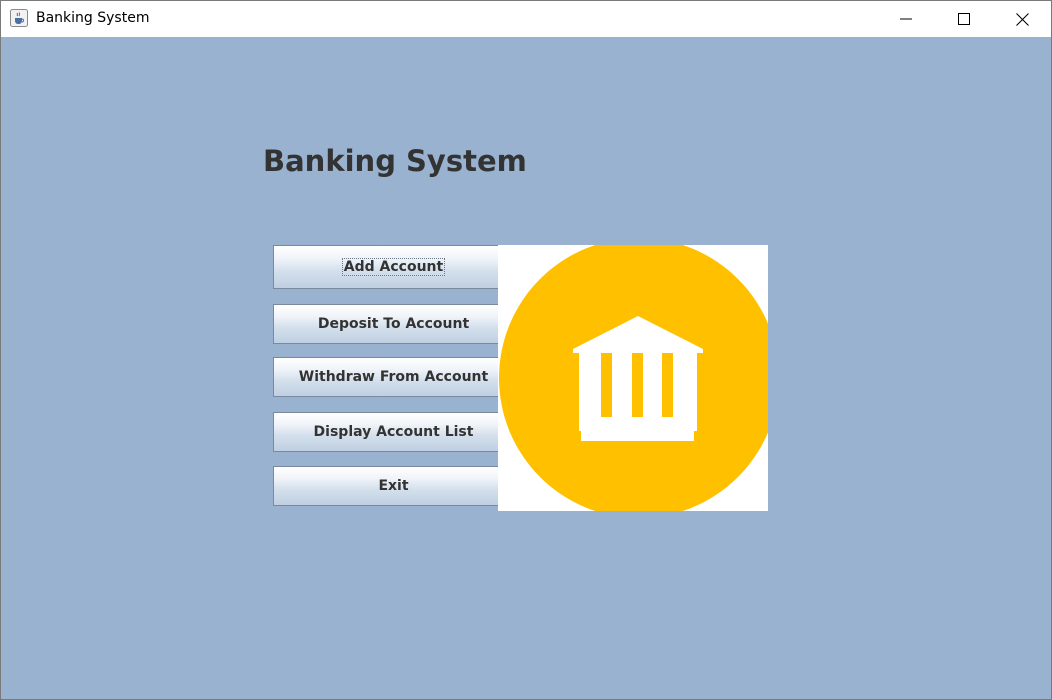  I want to click on withdraw-from-account-label: Withdraw From Account, so click(393, 377).